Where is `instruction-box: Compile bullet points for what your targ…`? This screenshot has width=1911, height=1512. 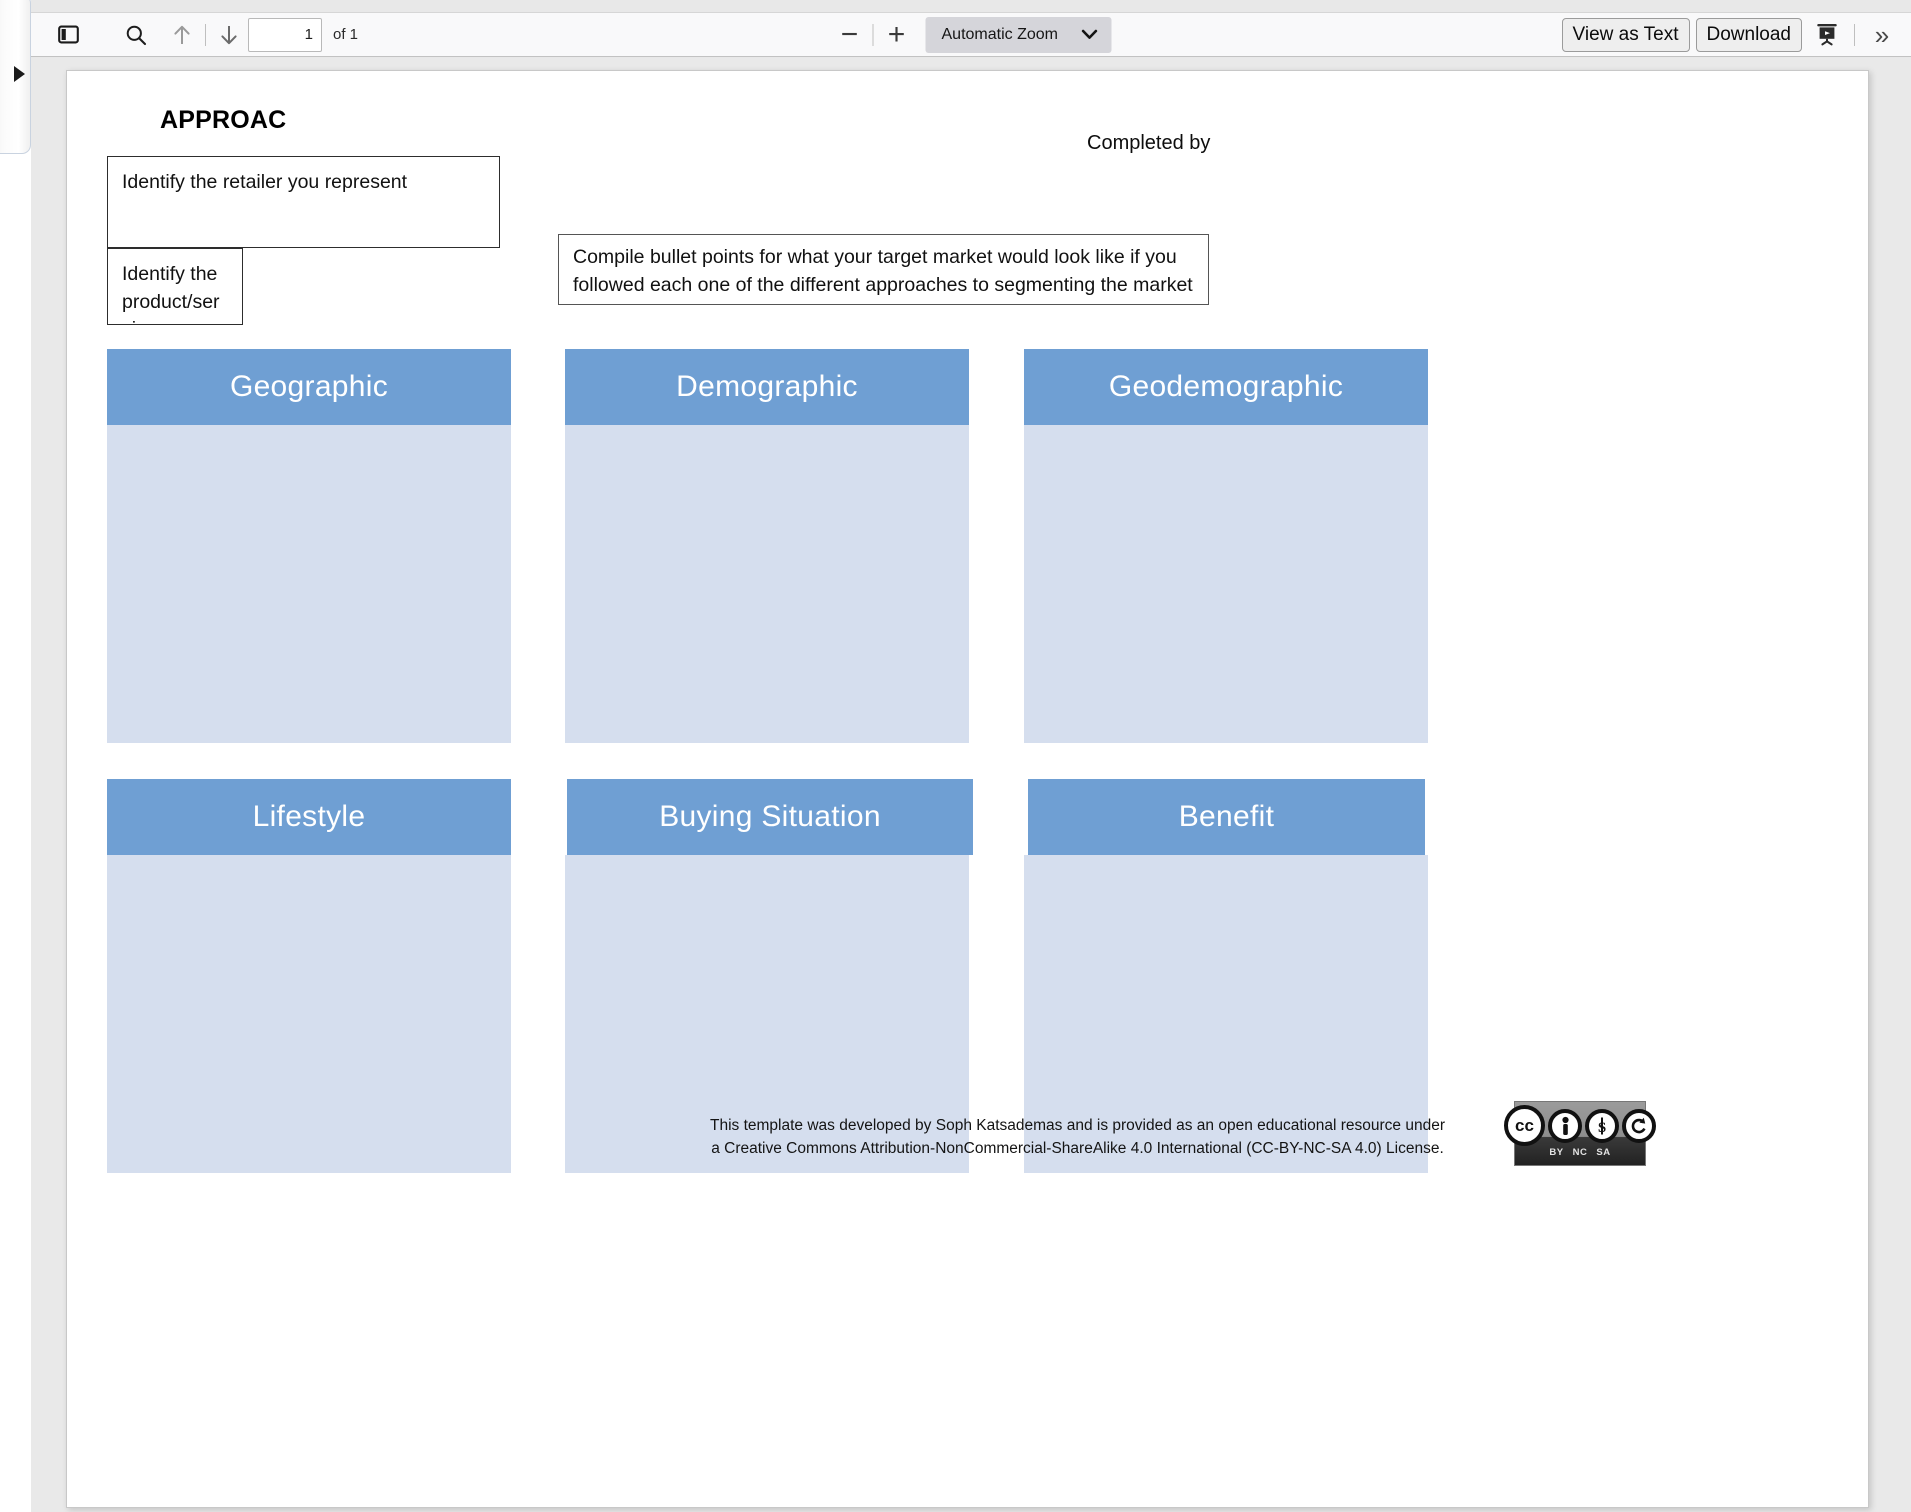 instruction-box: Compile bullet points for what your targ… is located at coordinates (883, 269).